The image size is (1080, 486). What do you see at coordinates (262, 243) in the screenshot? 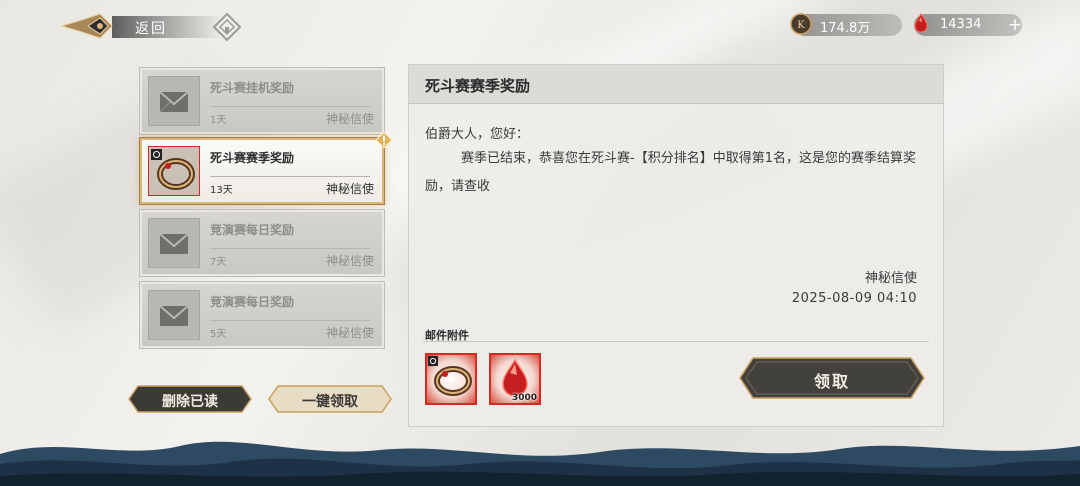
I see `mail-item: 竞演赛每日奖励 7天 神秘信使` at bounding box center [262, 243].